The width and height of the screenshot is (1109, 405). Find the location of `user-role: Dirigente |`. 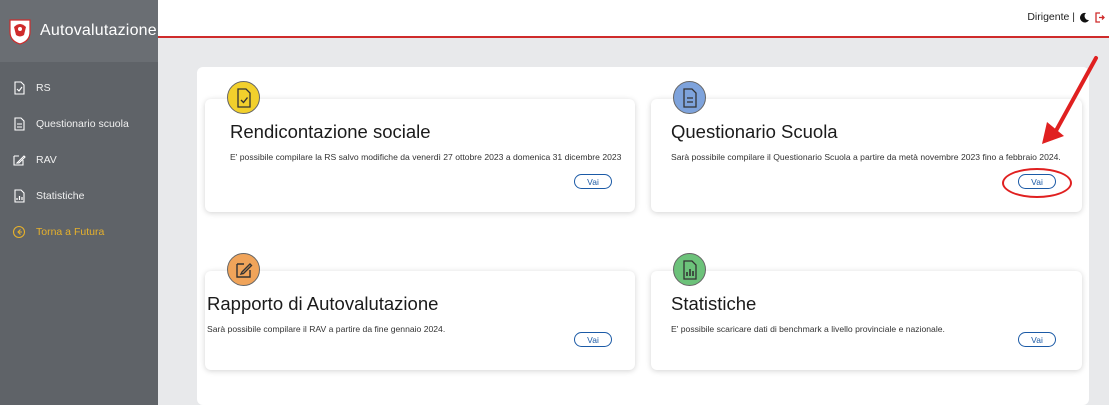

user-role: Dirigente | is located at coordinates (1051, 17).